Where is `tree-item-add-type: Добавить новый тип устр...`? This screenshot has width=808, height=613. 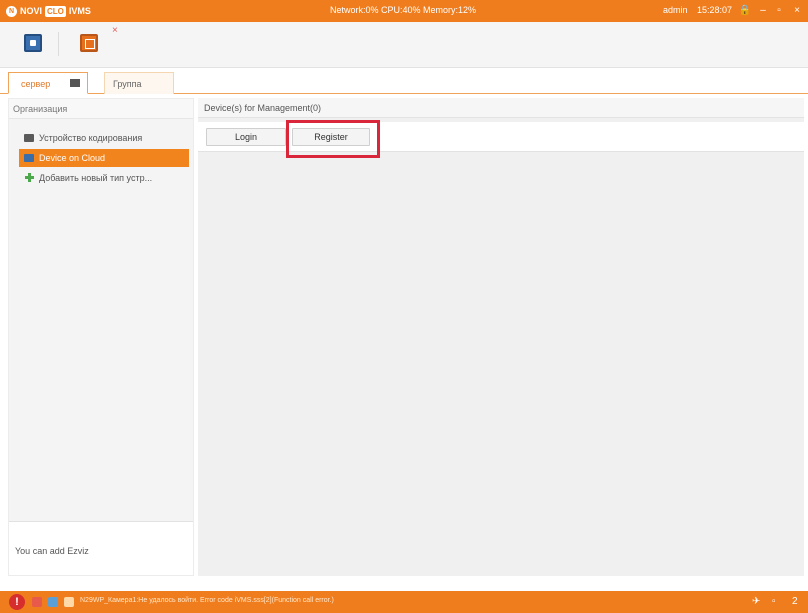
tree-item-add-type: Добавить новый тип устр... is located at coordinates (104, 178).